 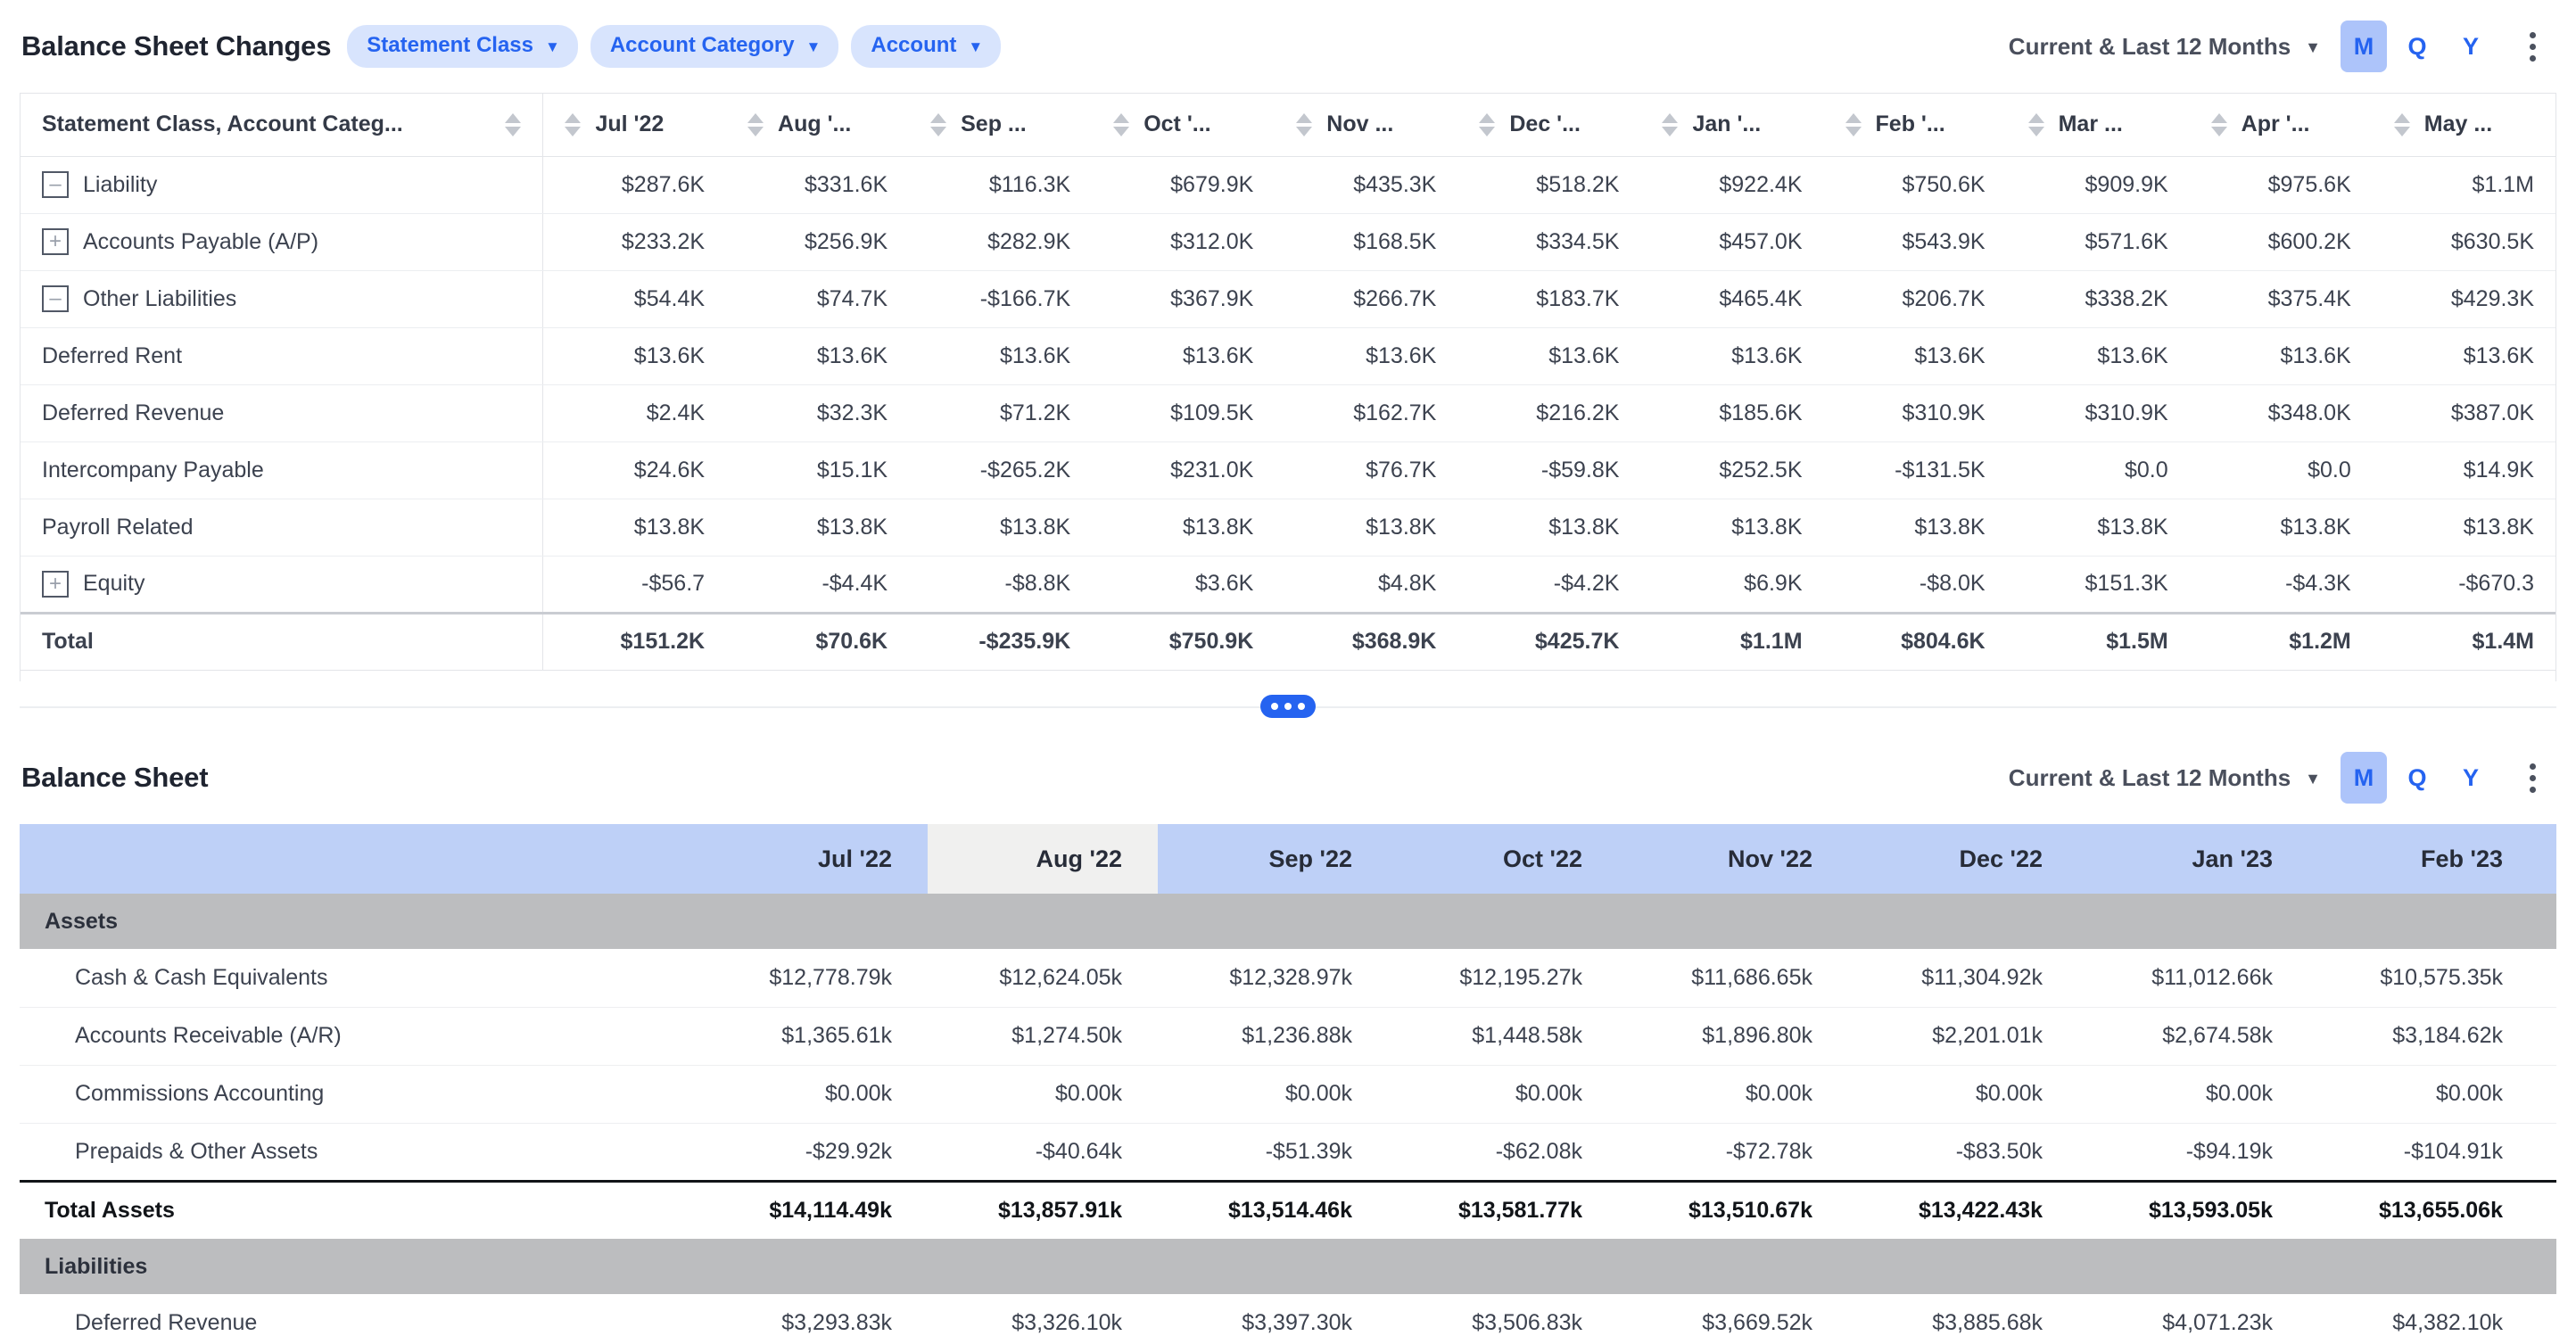 What do you see at coordinates (2548, 859) in the screenshot?
I see `bs-column-header-month: Mar '23` at bounding box center [2548, 859].